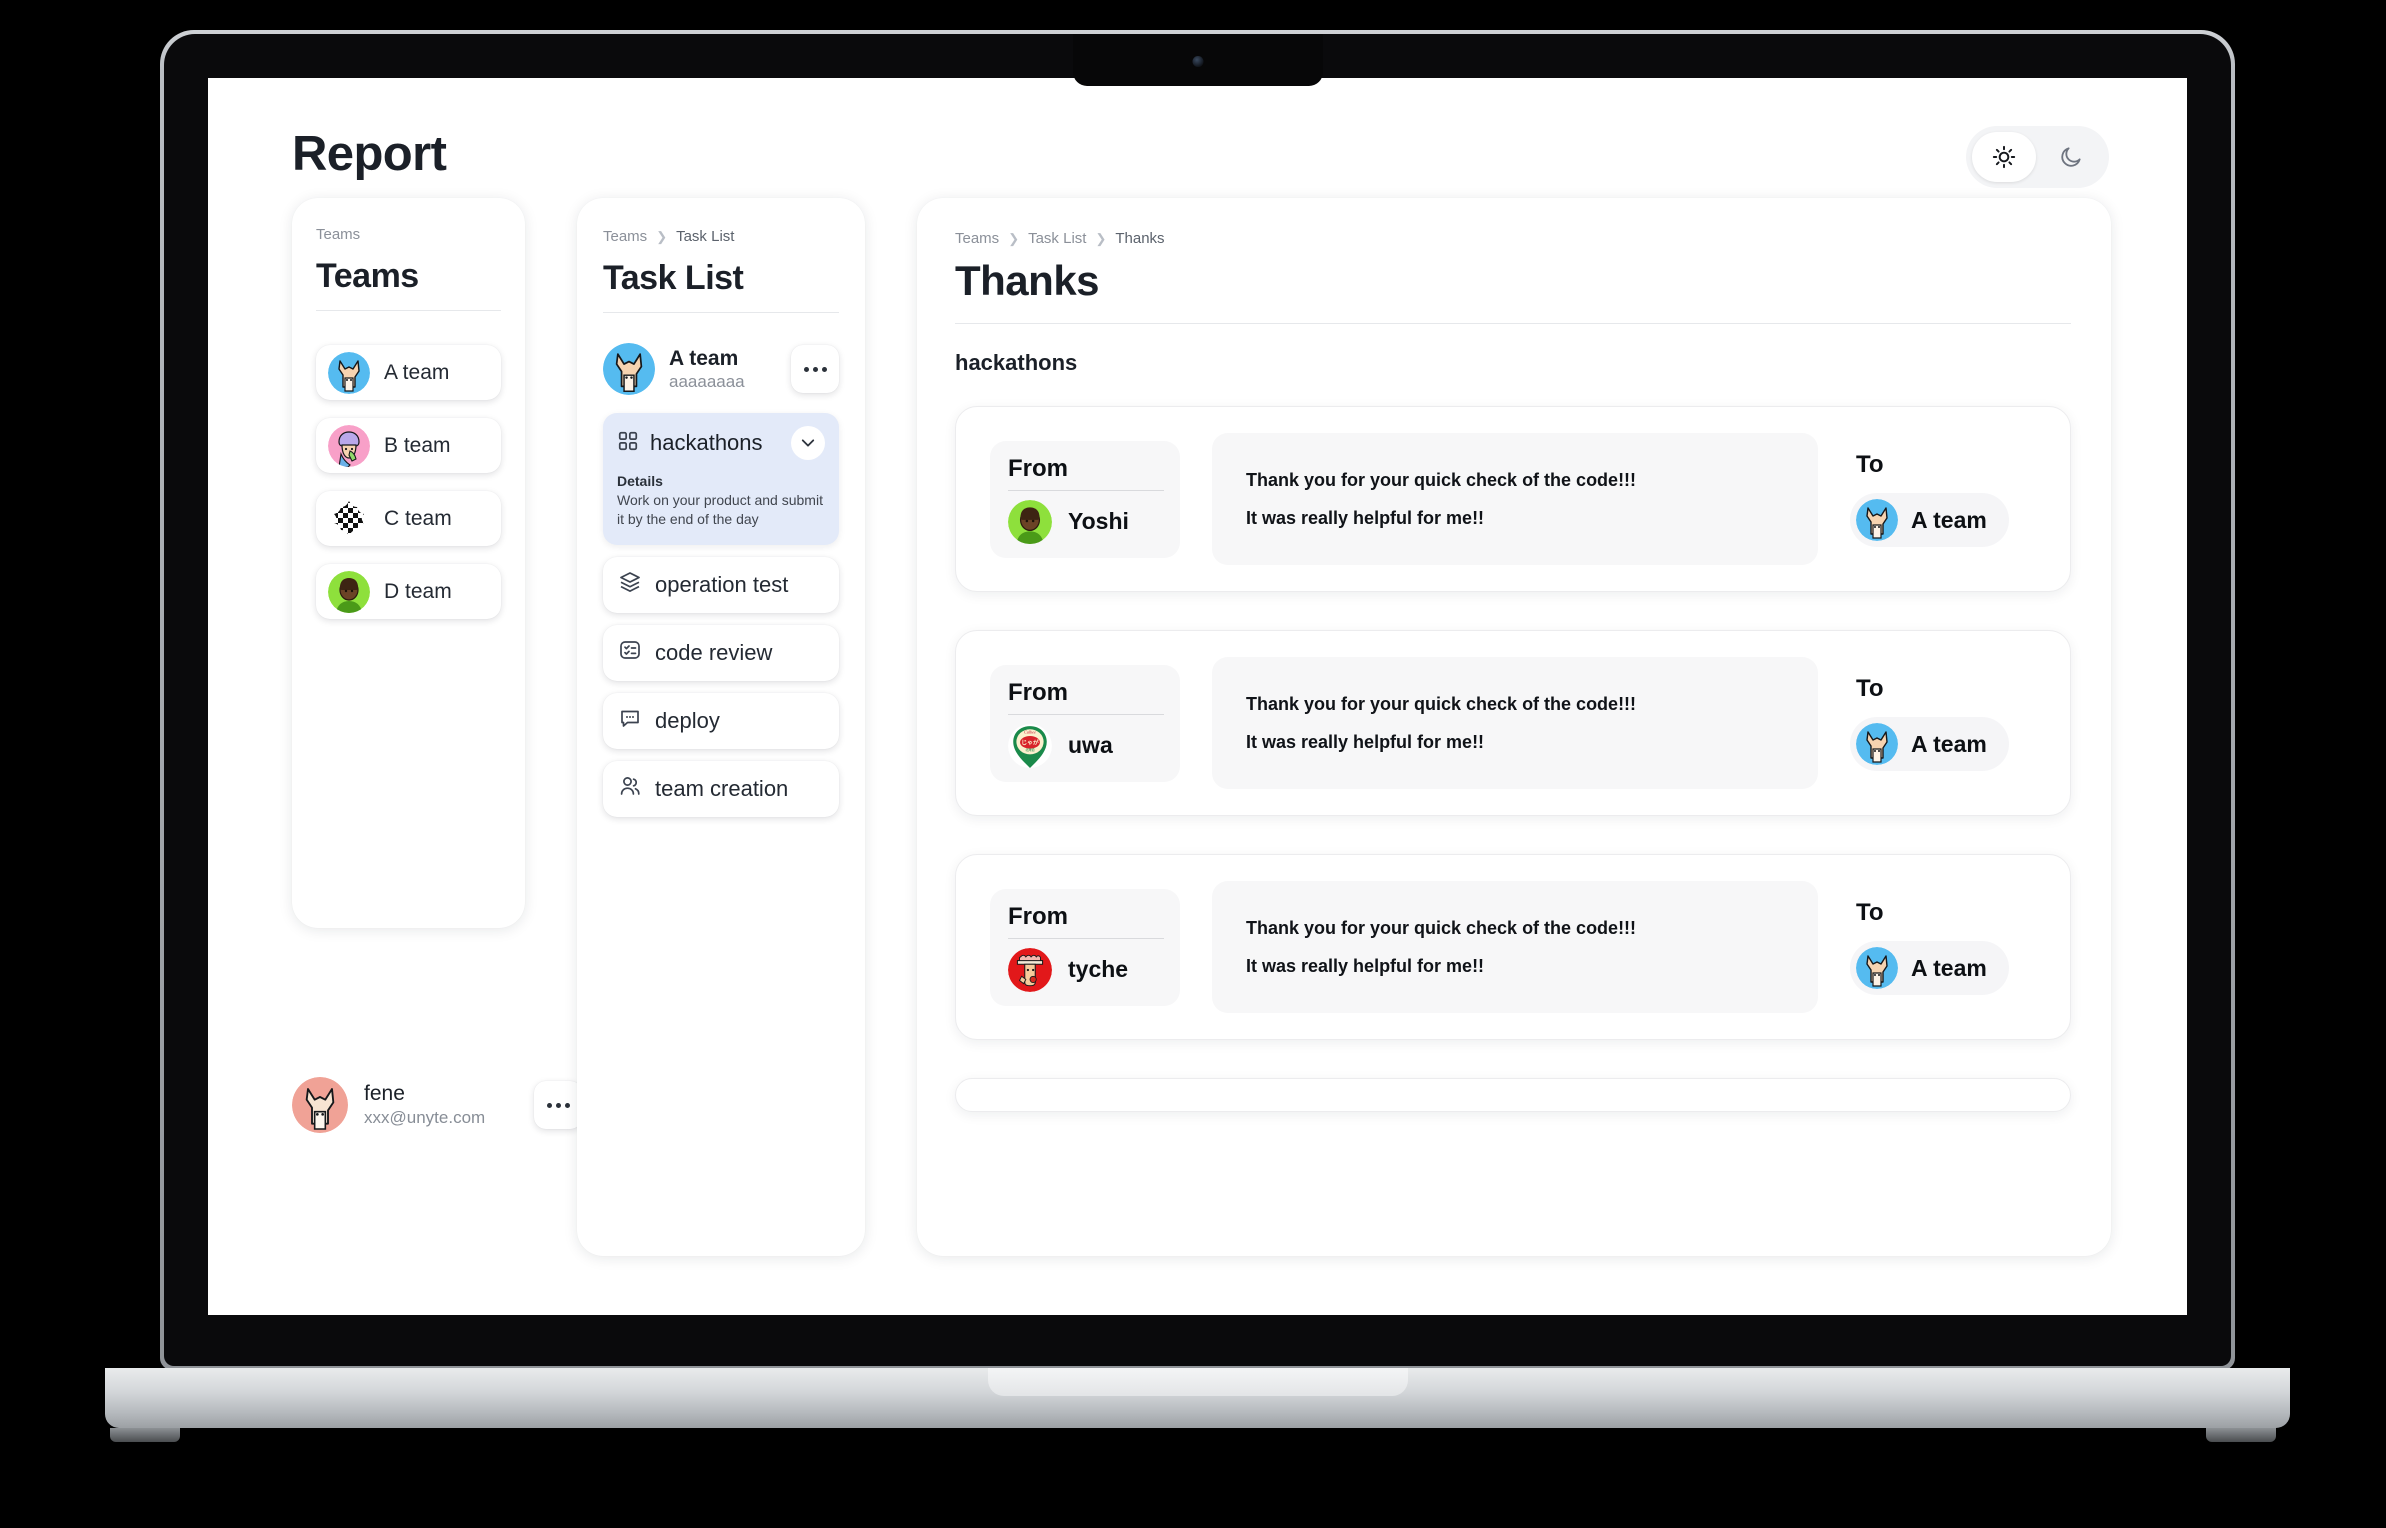 The height and width of the screenshot is (1528, 2386). Describe the element at coordinates (437, 1105) in the screenshot. I see `user-profile-row: fene xxx@unyte.com` at that location.